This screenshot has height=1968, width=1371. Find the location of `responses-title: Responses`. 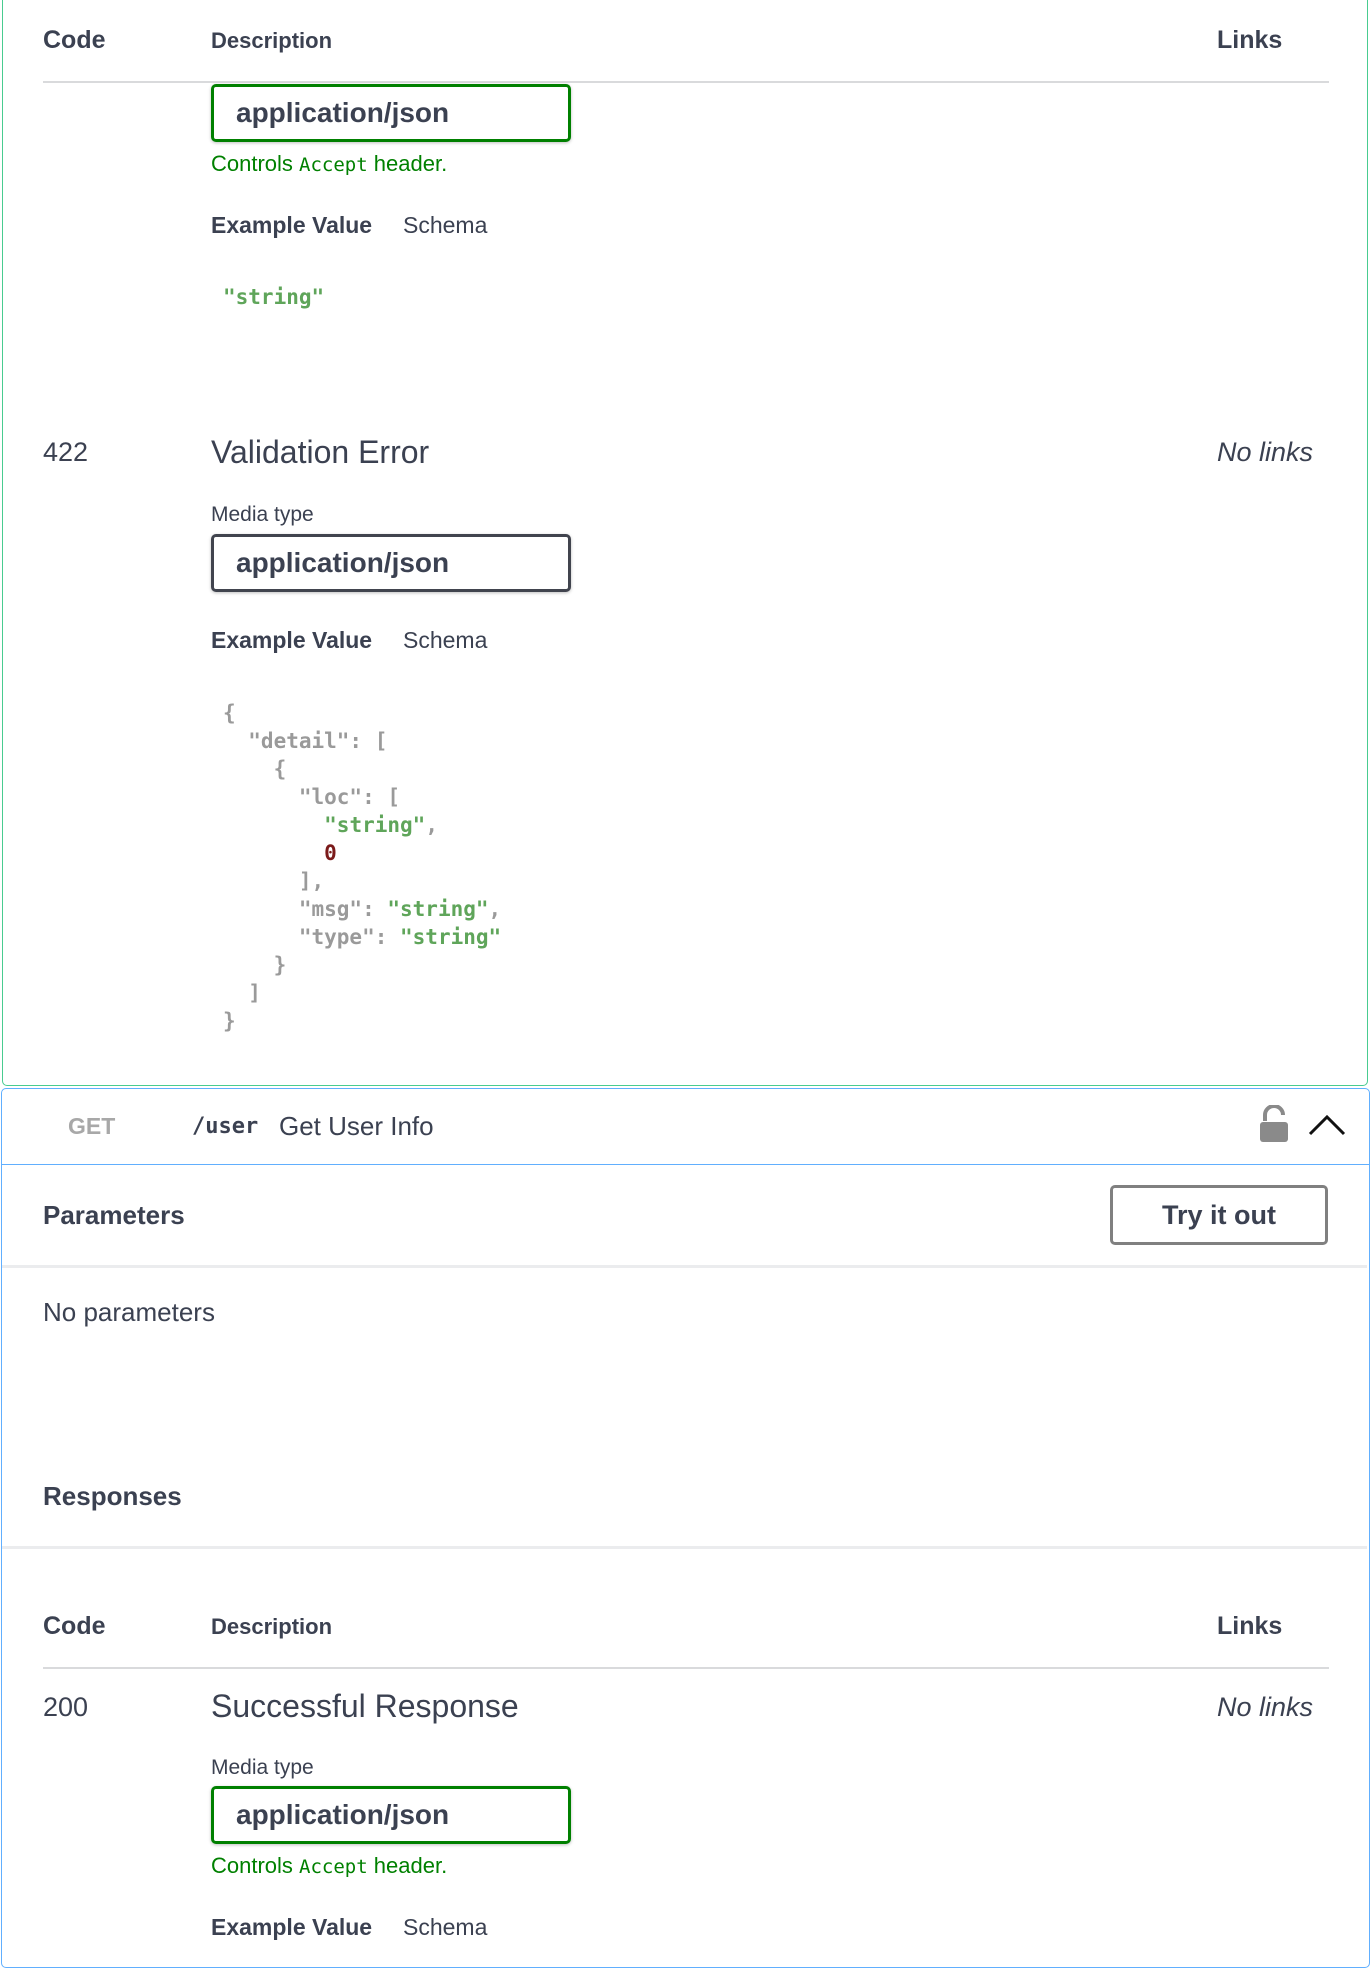

responses-title: Responses is located at coordinates (112, 1496).